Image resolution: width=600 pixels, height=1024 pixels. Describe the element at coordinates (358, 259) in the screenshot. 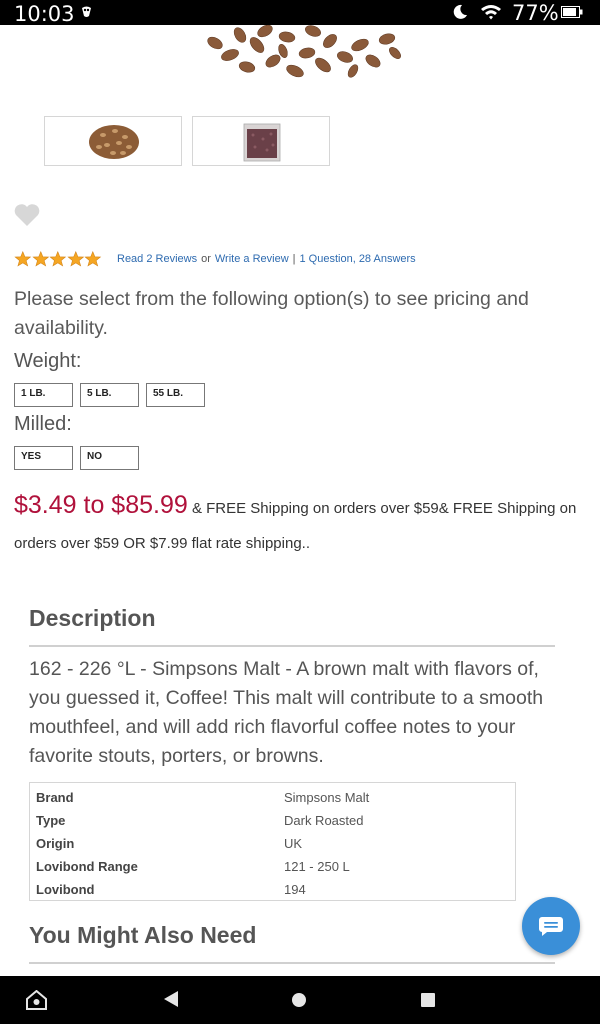

I see `questions-link: 1 Question, 28 Answers` at that location.